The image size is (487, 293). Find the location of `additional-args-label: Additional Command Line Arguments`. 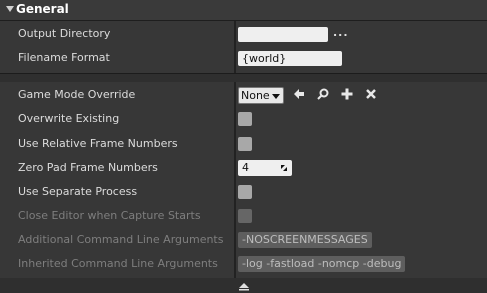

additional-args-label: Additional Command Line Arguments is located at coordinates (121, 239).